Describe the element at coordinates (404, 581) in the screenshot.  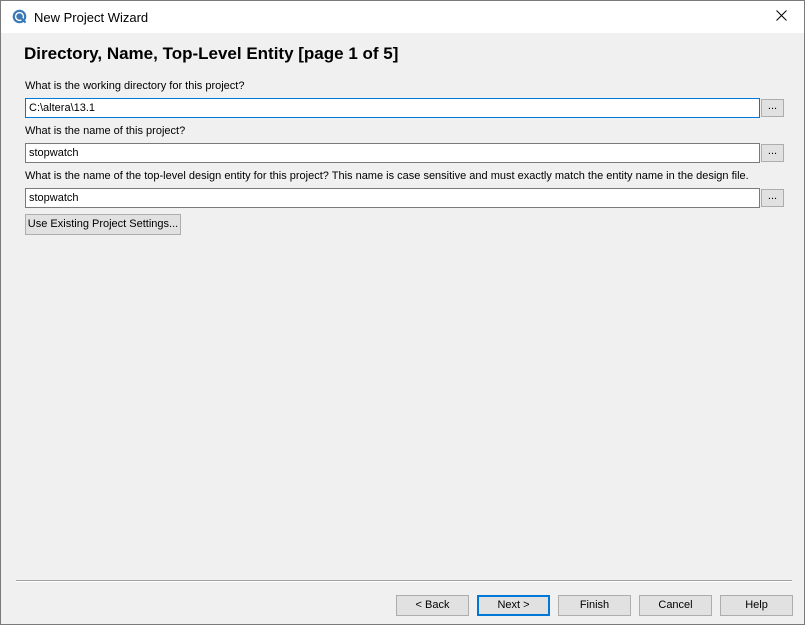
I see `footer-separator` at that location.